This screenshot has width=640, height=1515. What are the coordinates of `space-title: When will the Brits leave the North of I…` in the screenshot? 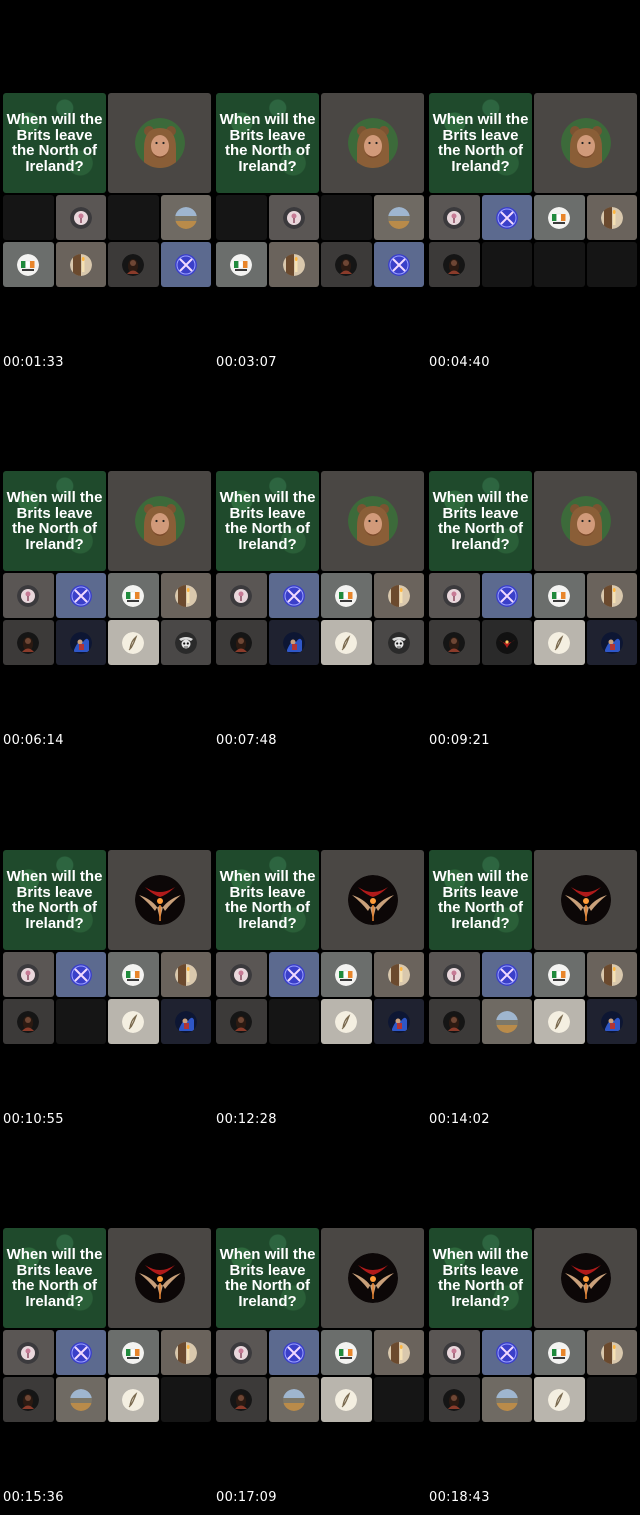 It's located at (480, 900).